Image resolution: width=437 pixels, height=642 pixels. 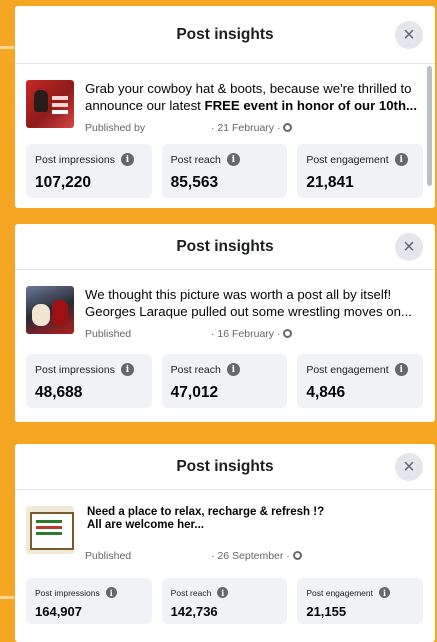 What do you see at coordinates (330, 182) in the screenshot?
I see `metric-value: 21,841` at bounding box center [330, 182].